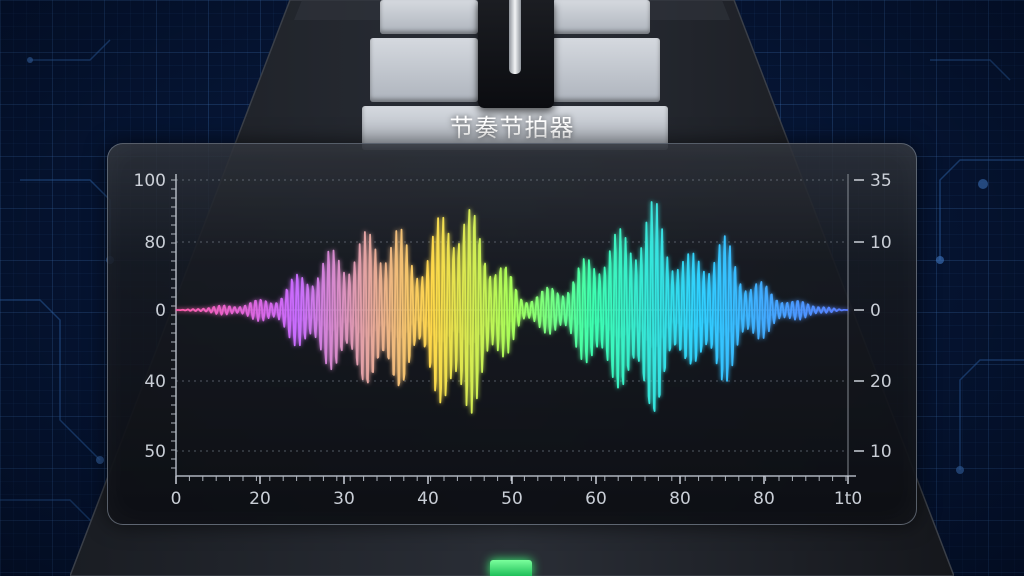 The height and width of the screenshot is (576, 1024). Describe the element at coordinates (155, 382) in the screenshot. I see `y-left-tick-label: 40` at that location.